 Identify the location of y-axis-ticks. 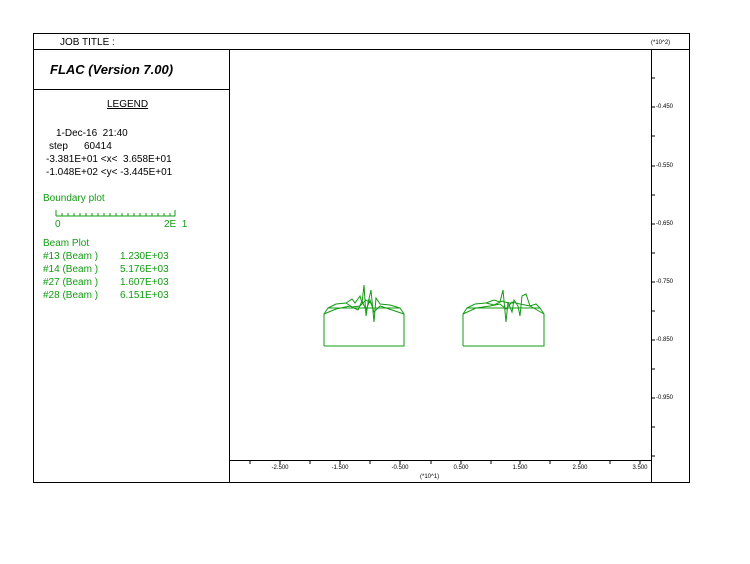
(653, 267).